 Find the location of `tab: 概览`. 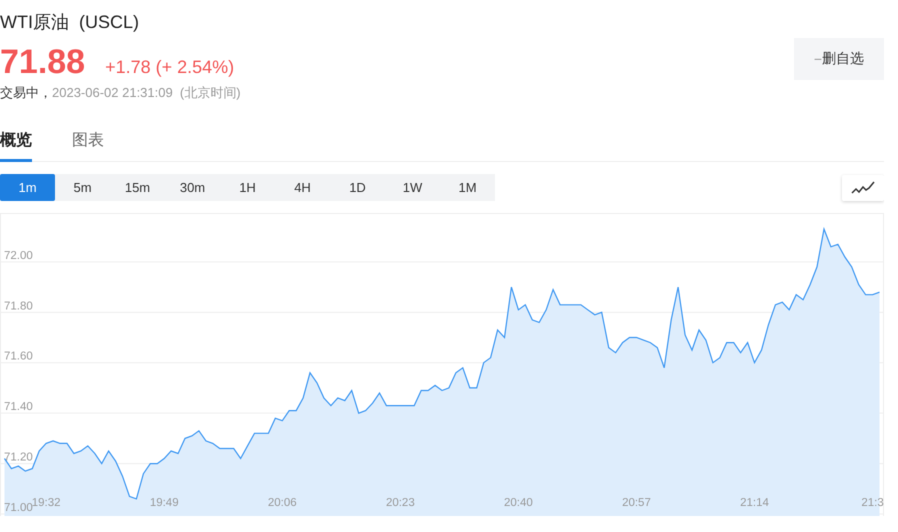

tab: 概览 is located at coordinates (16, 144).